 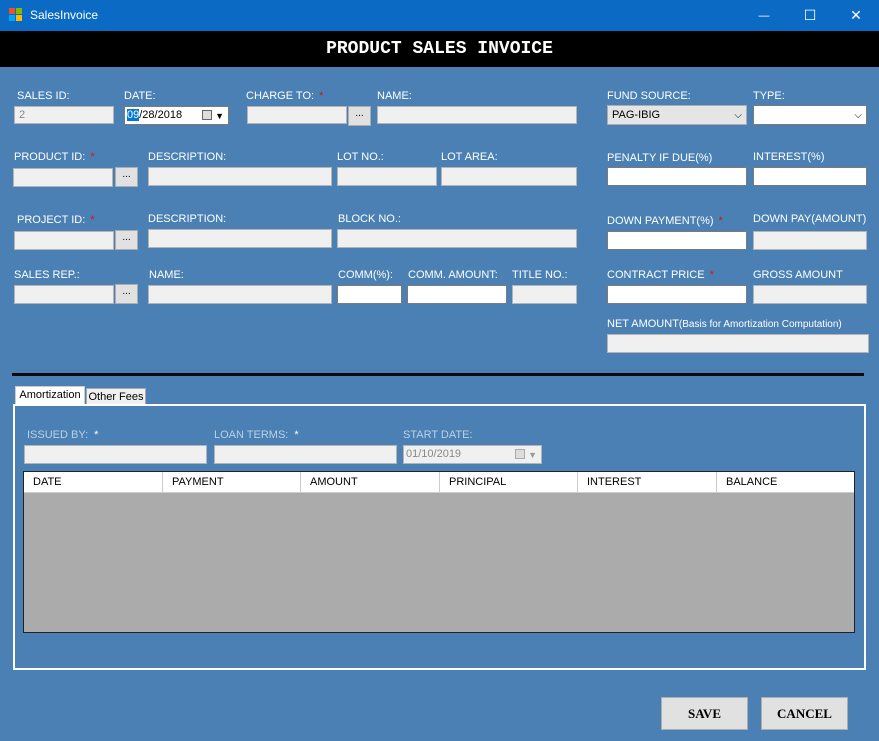 What do you see at coordinates (472, 454) in the screenshot?
I see `start-date-picker: 01/10/2019 ▼` at bounding box center [472, 454].